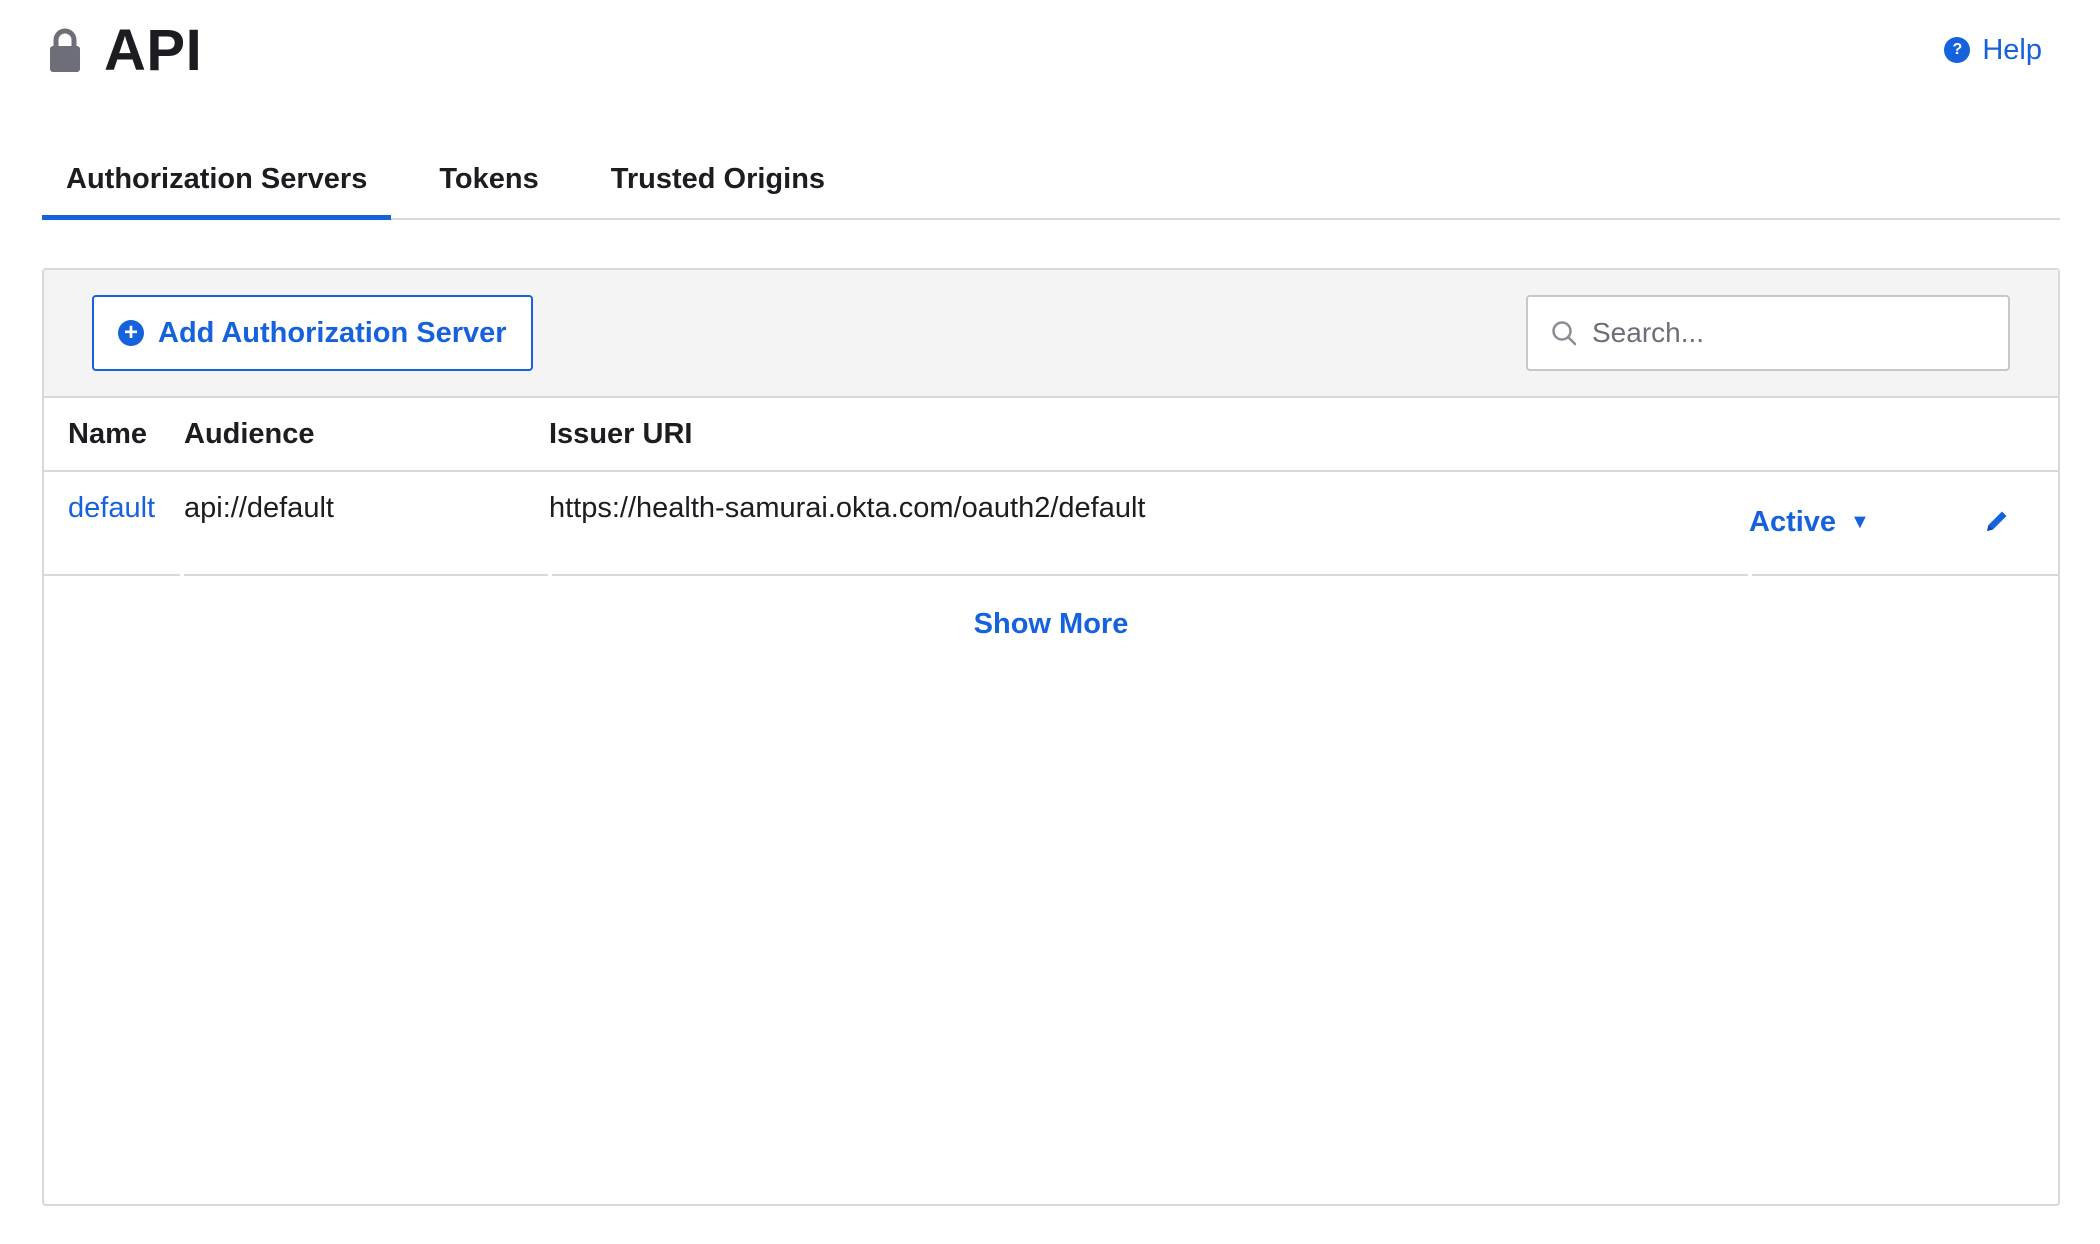 This screenshot has width=2100, height=1244. I want to click on pencil-icon, so click(1997, 521).